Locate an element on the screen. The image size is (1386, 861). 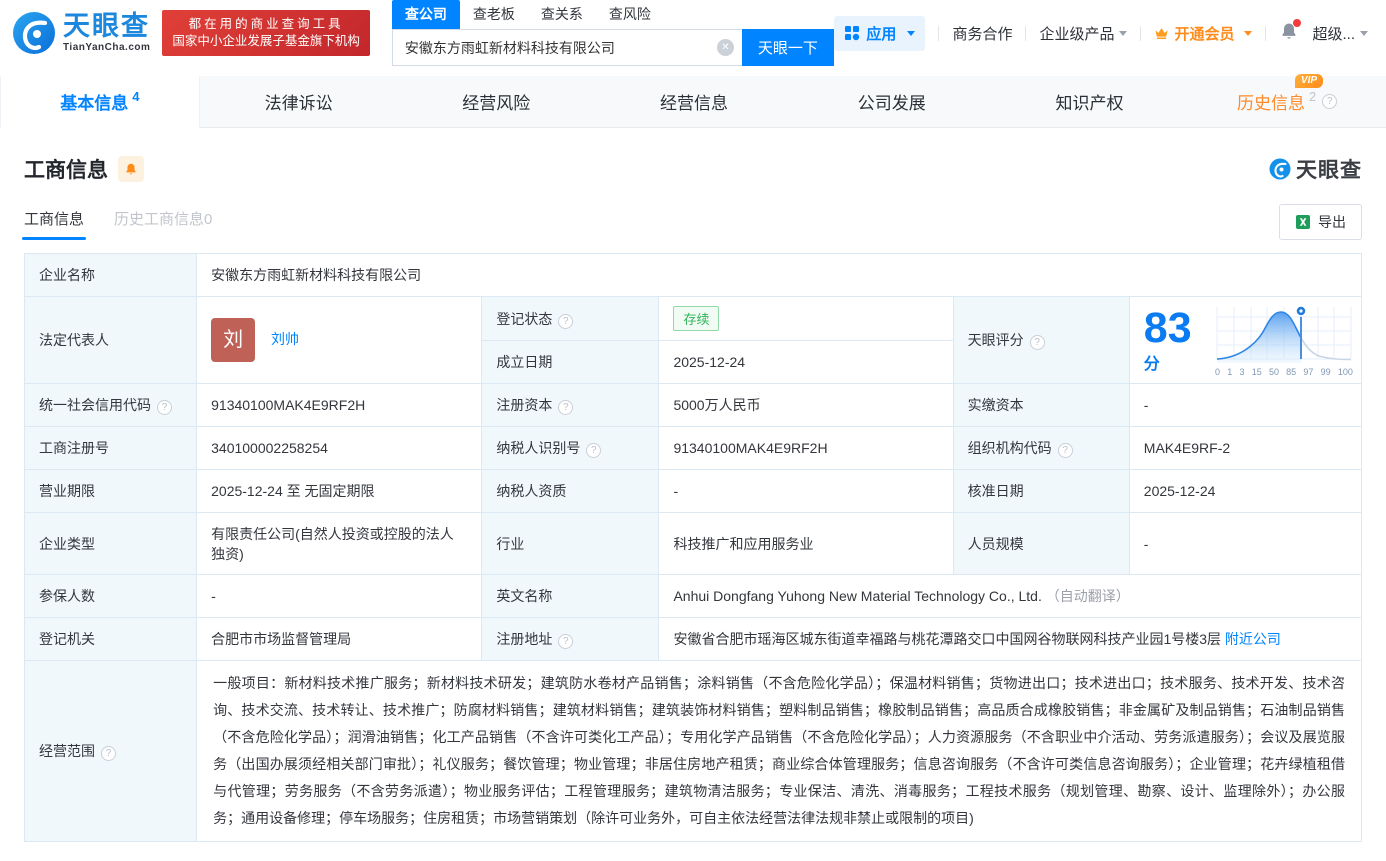
clear-icon: ✕ is located at coordinates (725, 47).